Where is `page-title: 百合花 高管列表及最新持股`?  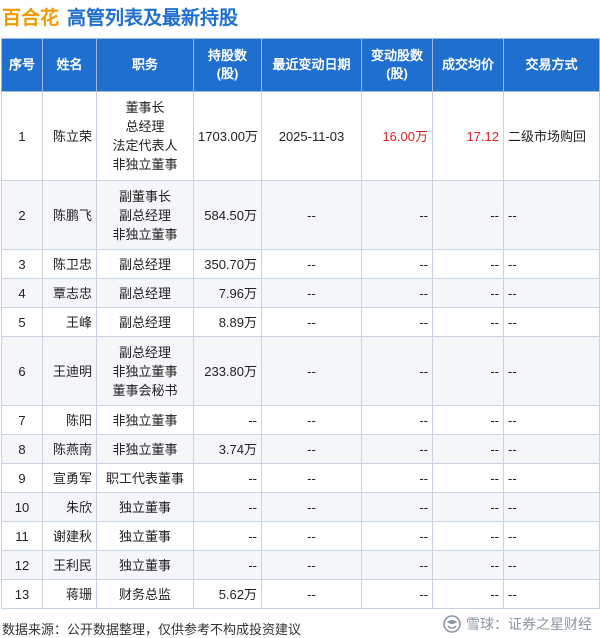
page-title: 百合花 高管列表及最新持股 is located at coordinates (120, 16).